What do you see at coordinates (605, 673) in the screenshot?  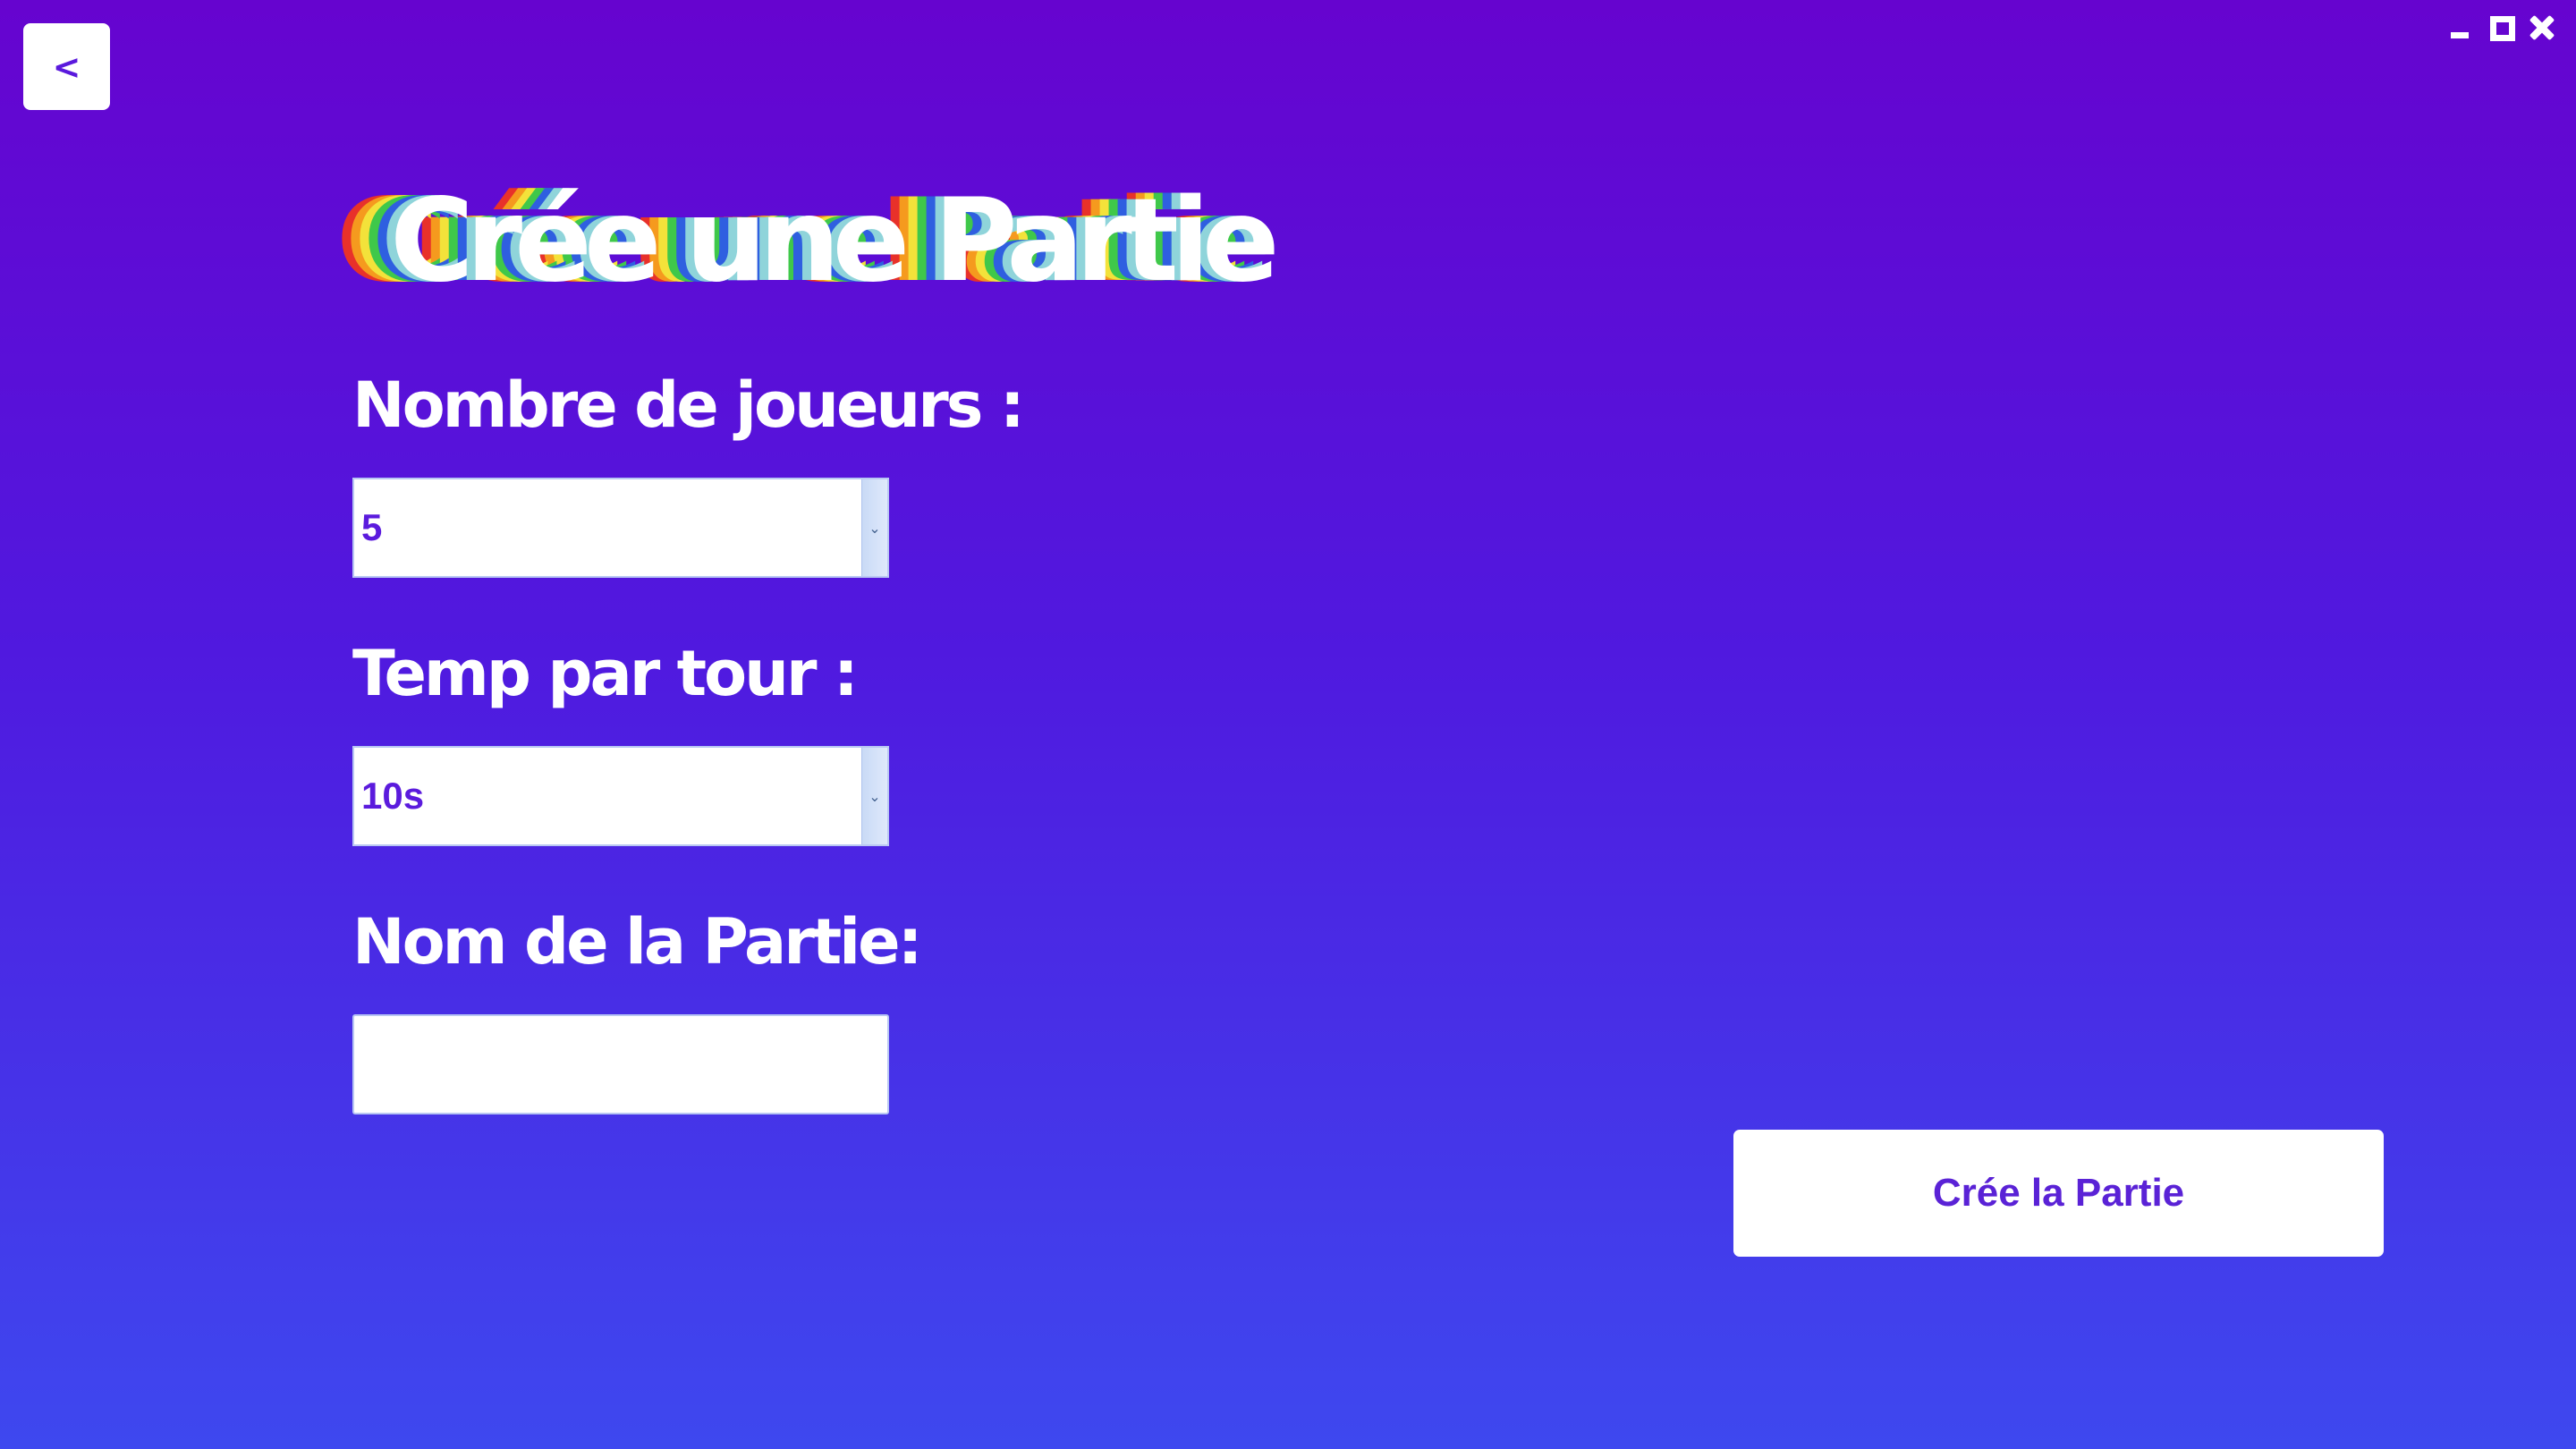 I see `turn-time-label: Temp par tour :` at bounding box center [605, 673].